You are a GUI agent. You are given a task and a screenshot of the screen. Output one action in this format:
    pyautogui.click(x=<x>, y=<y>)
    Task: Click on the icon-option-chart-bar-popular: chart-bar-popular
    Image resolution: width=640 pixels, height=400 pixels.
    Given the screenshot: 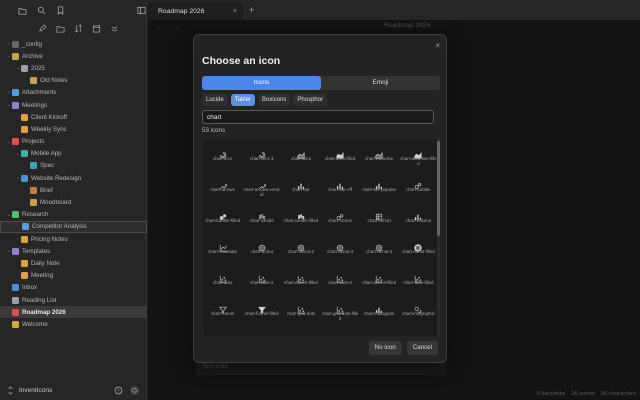 What is the action you would take?
    pyautogui.click(x=379, y=188)
    